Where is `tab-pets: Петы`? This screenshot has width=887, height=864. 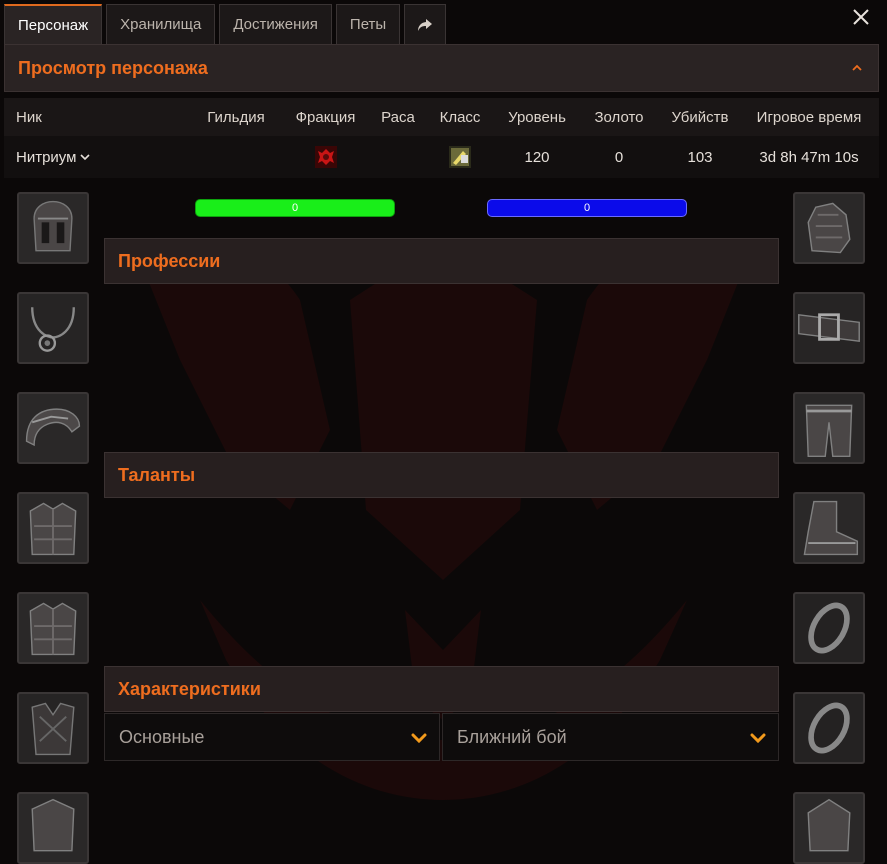
tab-pets: Петы is located at coordinates (368, 24).